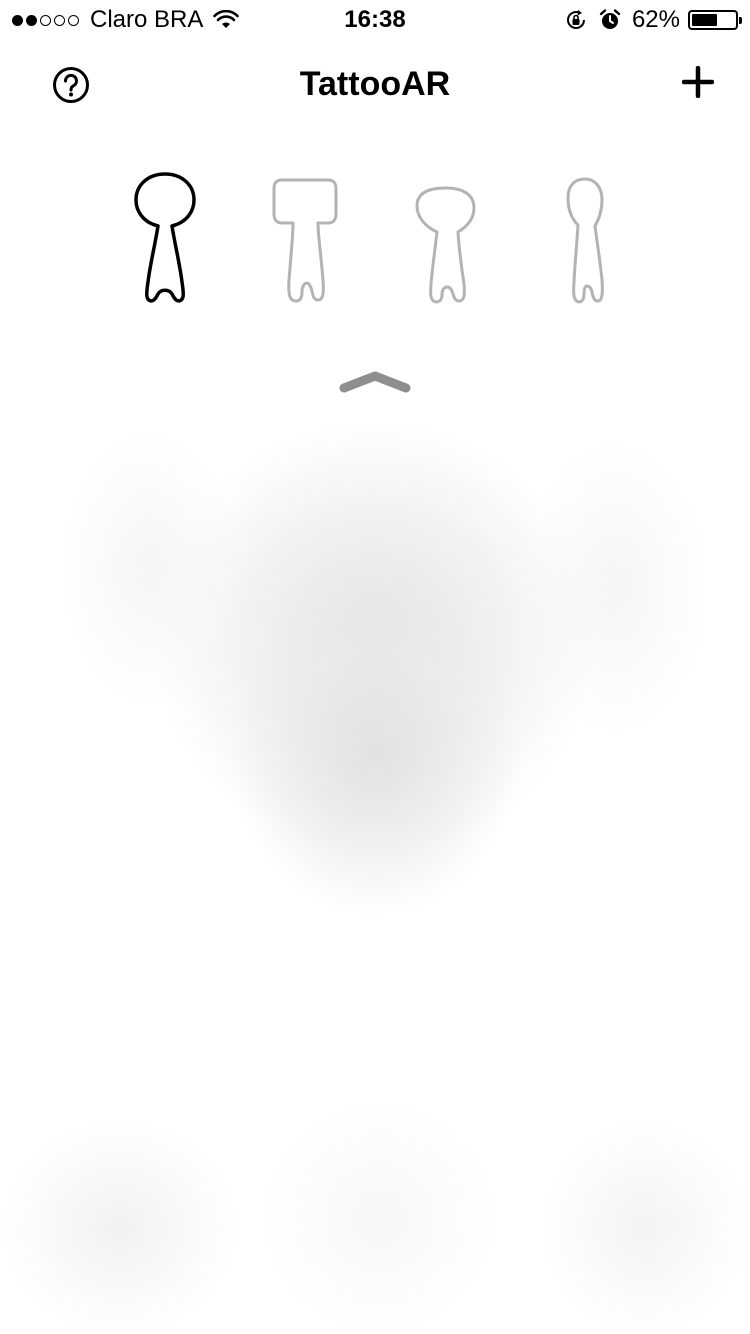  What do you see at coordinates (698, 82) in the screenshot?
I see `add-icon` at bounding box center [698, 82].